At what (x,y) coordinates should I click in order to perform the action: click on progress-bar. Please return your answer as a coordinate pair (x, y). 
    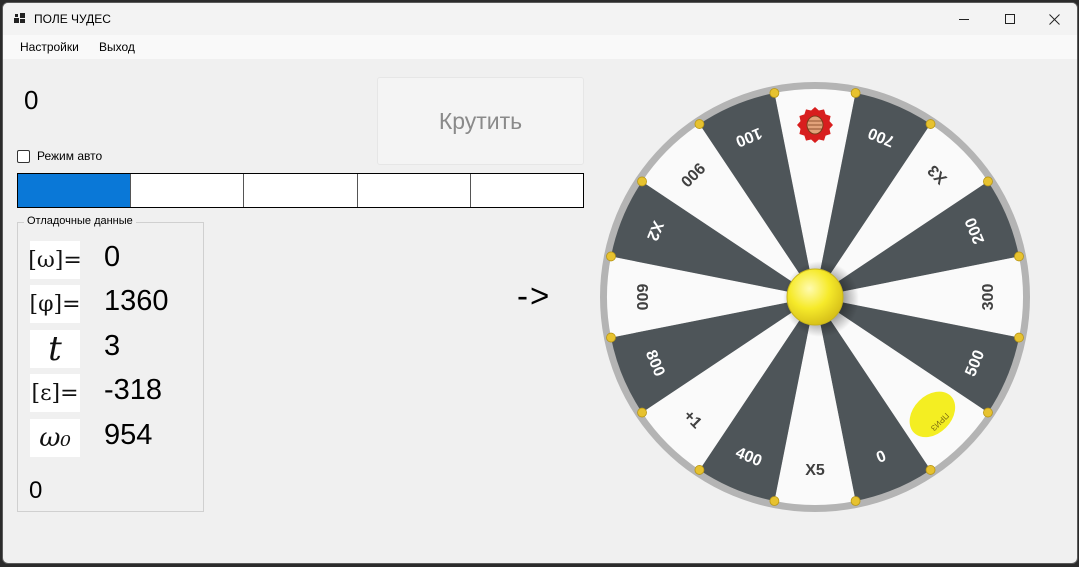
    Looking at the image, I should click on (300, 190).